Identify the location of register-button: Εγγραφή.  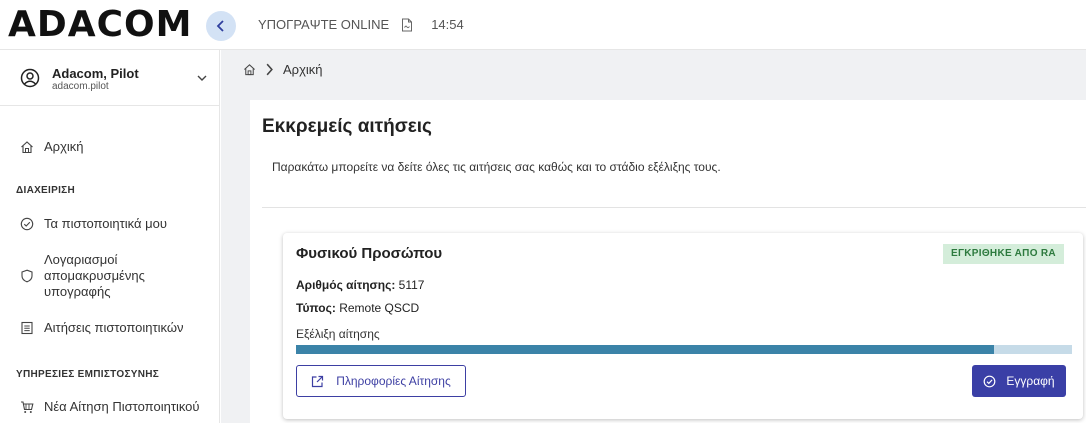
(1019, 381).